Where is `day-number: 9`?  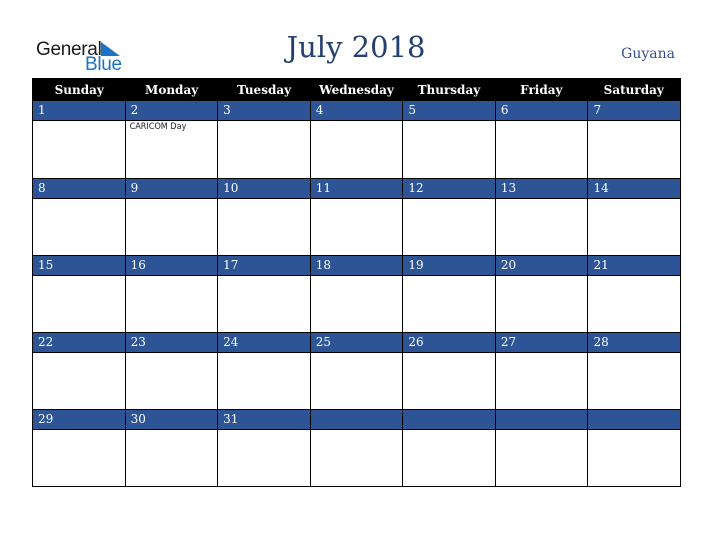 day-number: 9 is located at coordinates (171, 188).